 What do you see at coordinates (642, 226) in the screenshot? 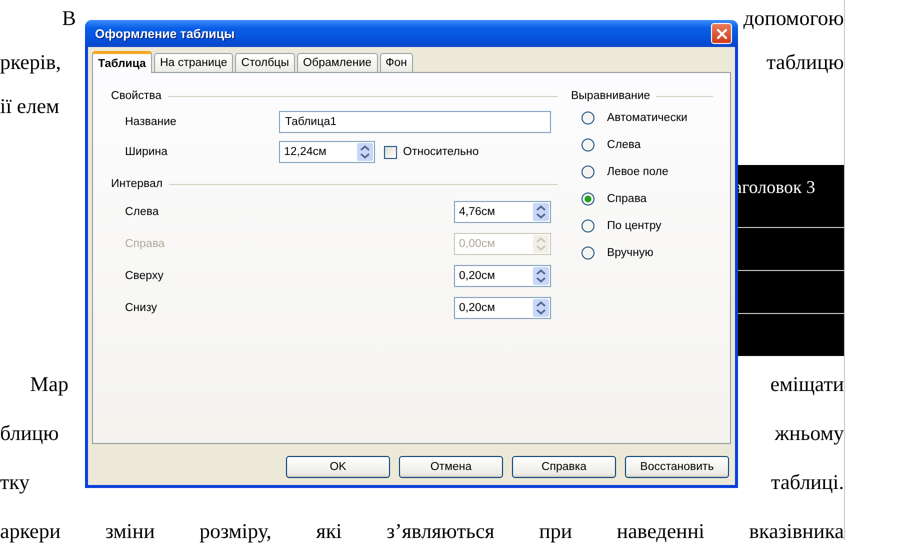
I see `radio-option: По центру` at bounding box center [642, 226].